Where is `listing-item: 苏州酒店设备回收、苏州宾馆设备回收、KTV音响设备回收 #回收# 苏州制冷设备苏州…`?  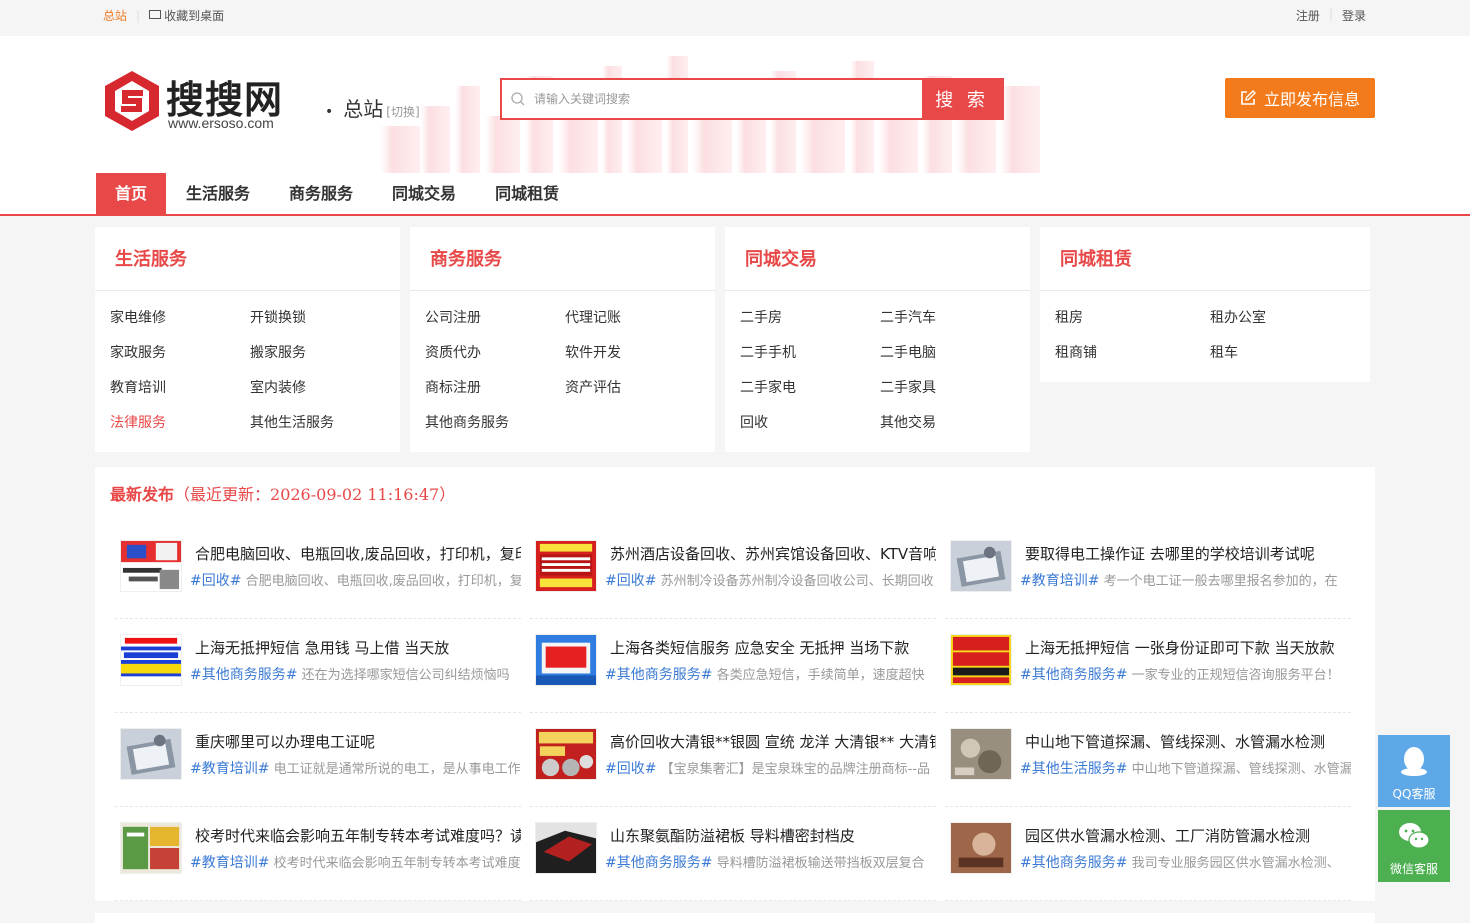 listing-item: 苏州酒店设备回收、苏州宾馆设备回收、KTV音响设备回收 #回收# 苏州制冷设备苏州… is located at coordinates (733, 572).